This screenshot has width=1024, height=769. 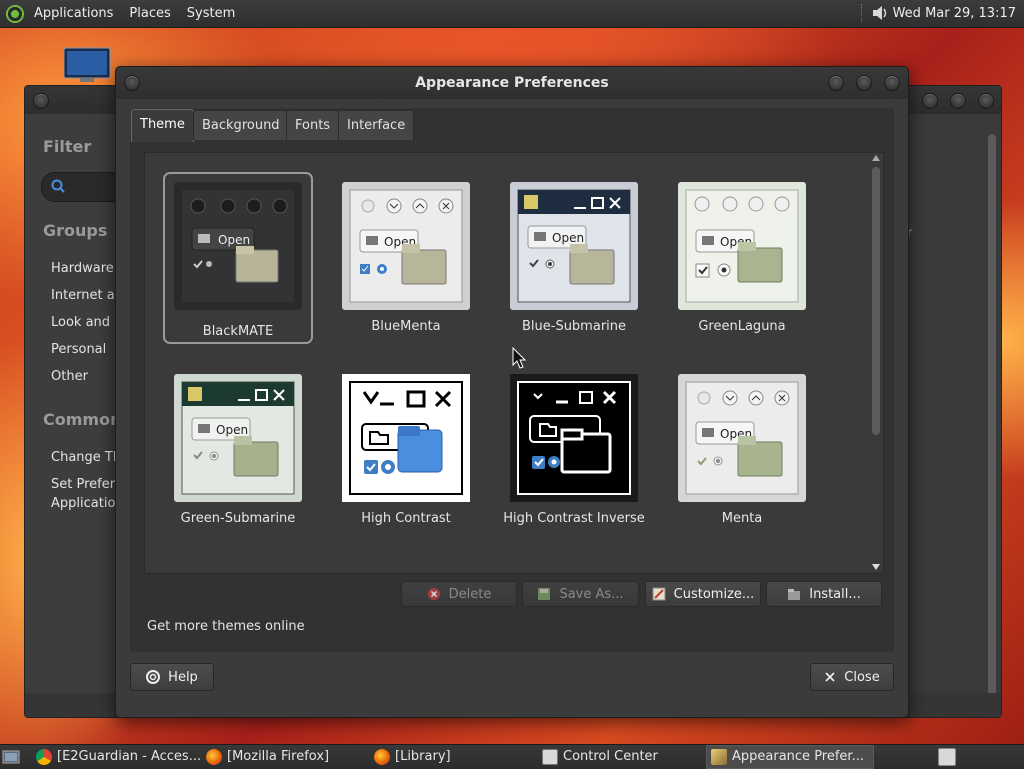 What do you see at coordinates (880, 13) in the screenshot?
I see `volume-icon` at bounding box center [880, 13].